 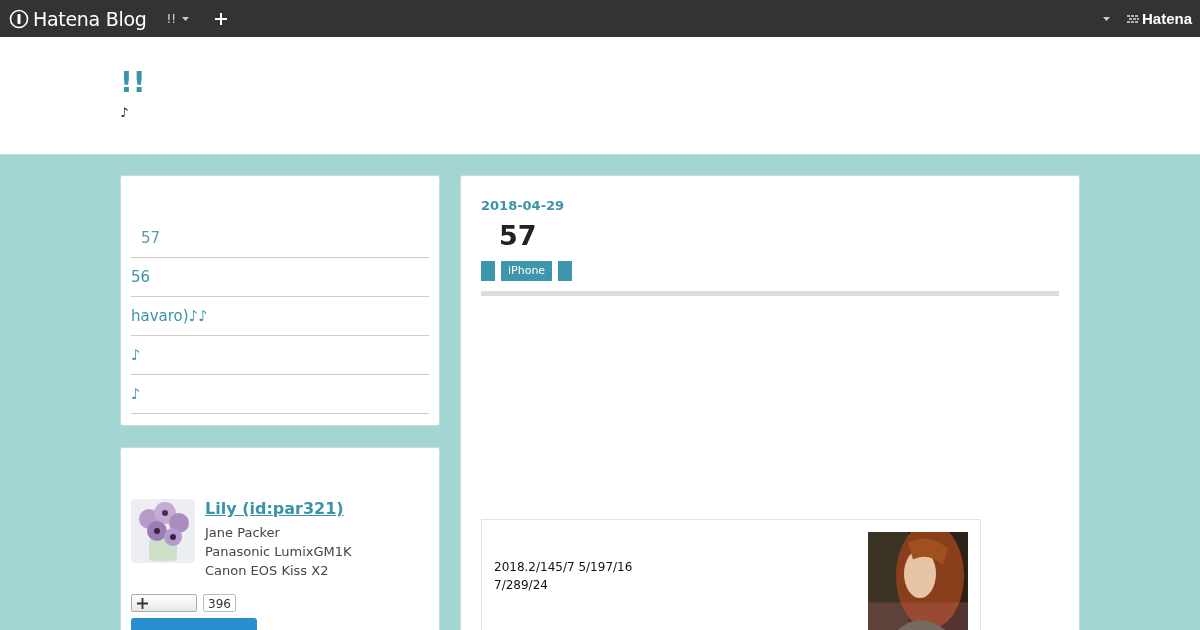 What do you see at coordinates (563, 567) in the screenshot?
I see `embed-text: 2018.2/145/7 5/197/16` at bounding box center [563, 567].